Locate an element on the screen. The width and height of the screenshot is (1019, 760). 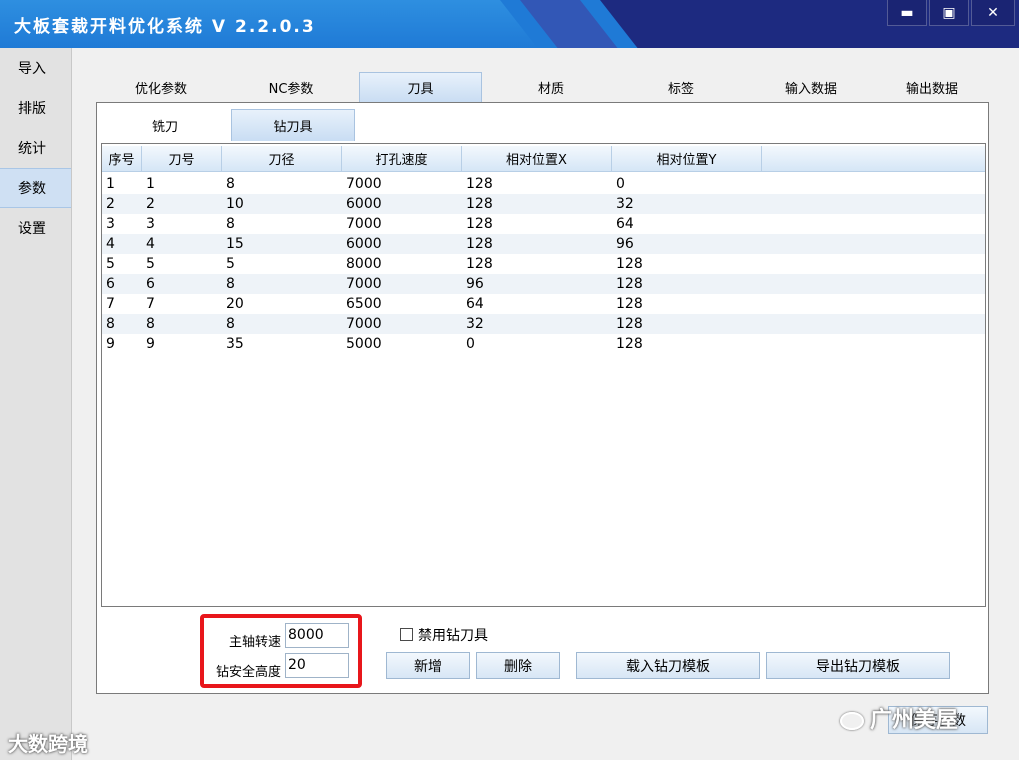
table-row: 7 7 20 6500 64 128 is located at coordinates (543, 304).